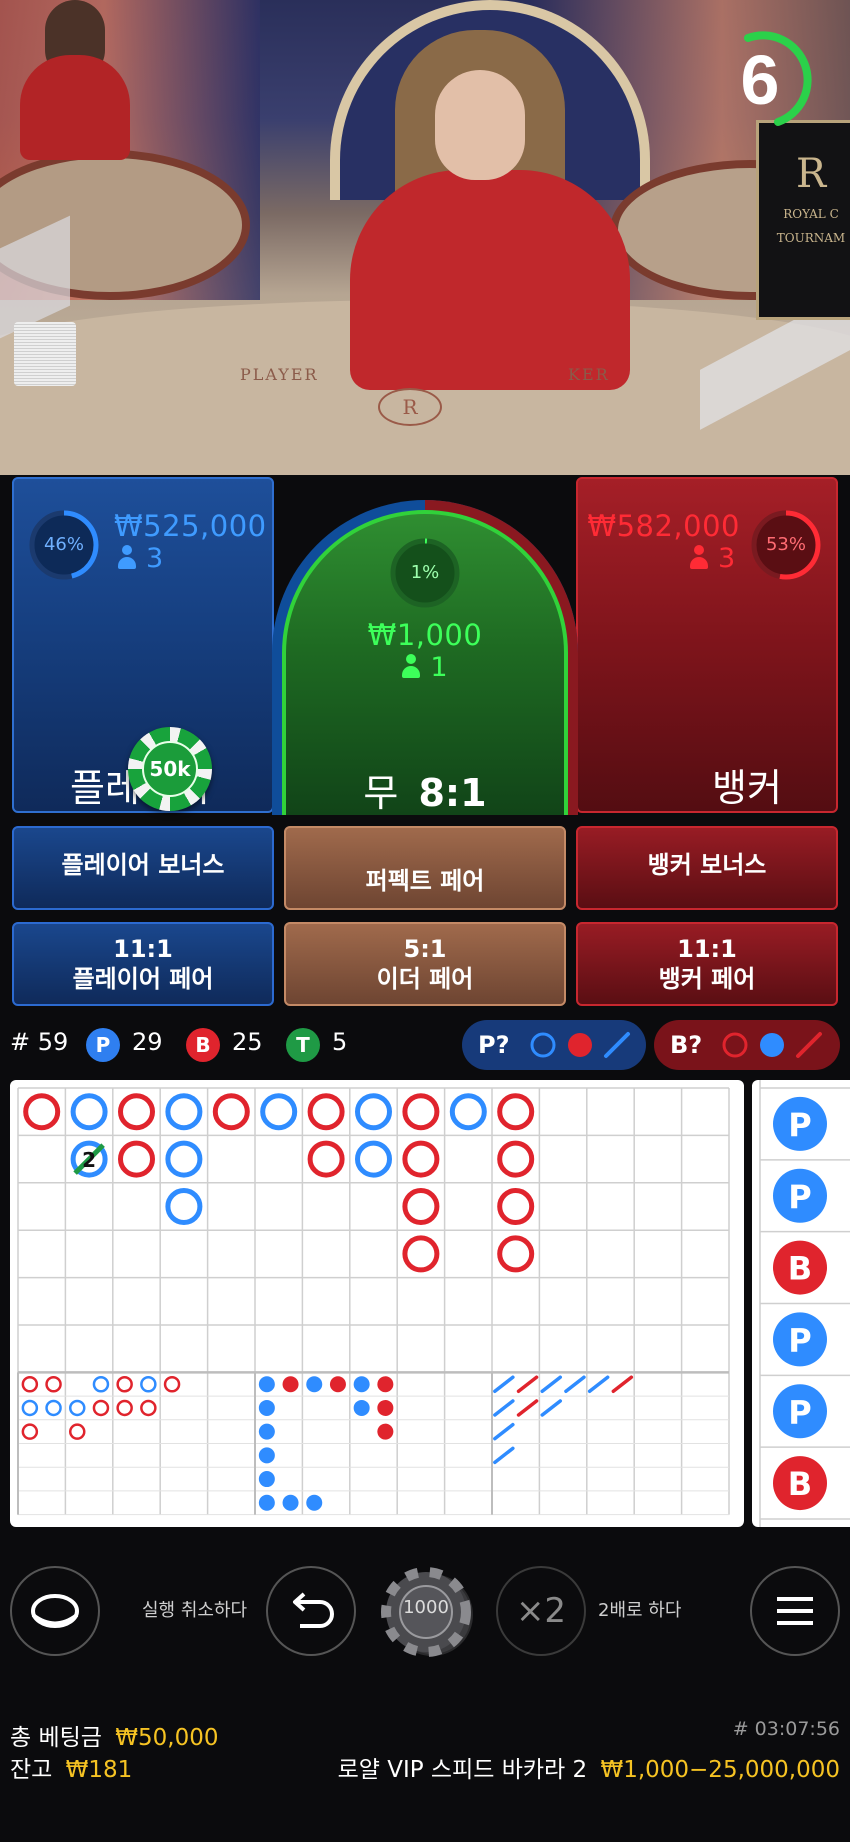 The image size is (850, 1842). Describe the element at coordinates (143, 964) in the screenshot. I see `player-pair-button: 11:1 플레이어 페어` at that location.